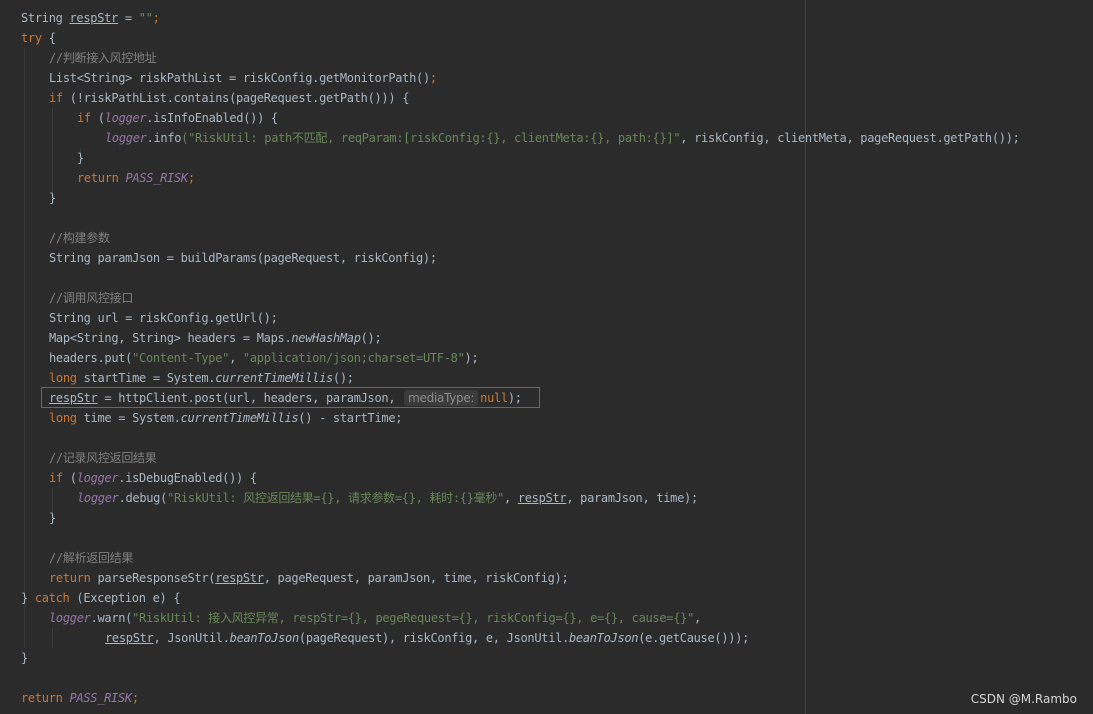  I want to click on code-line-15: //调用风控接口, so click(91, 298).